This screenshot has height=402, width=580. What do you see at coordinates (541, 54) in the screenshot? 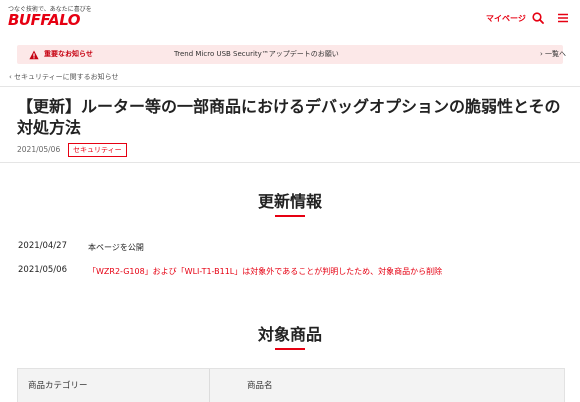
I see `chevron-right-icon: ›` at bounding box center [541, 54].